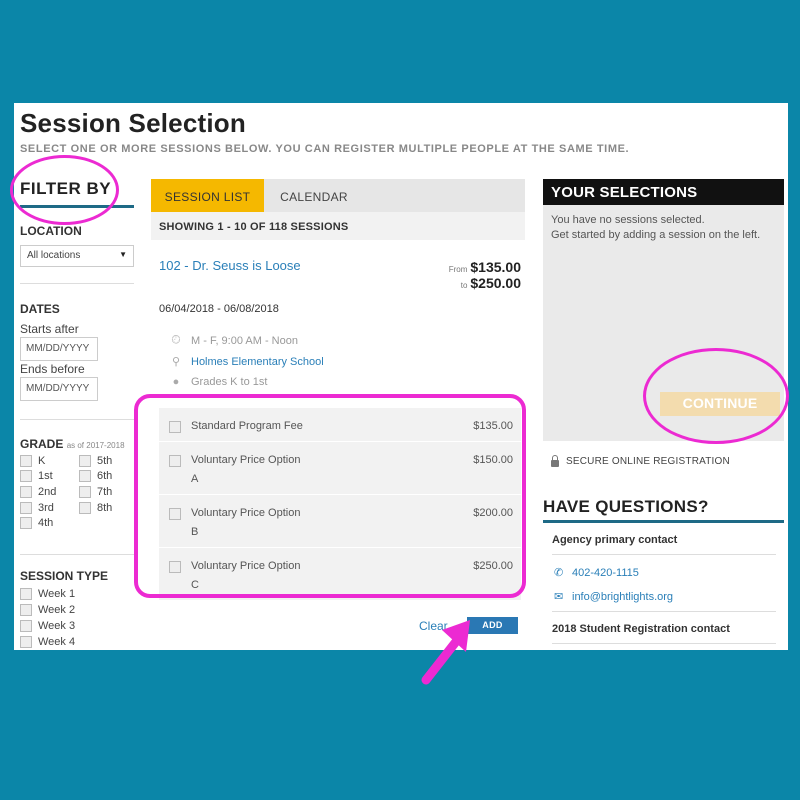  What do you see at coordinates (464, 285) in the screenshot?
I see `price-to-prefix: to` at bounding box center [464, 285].